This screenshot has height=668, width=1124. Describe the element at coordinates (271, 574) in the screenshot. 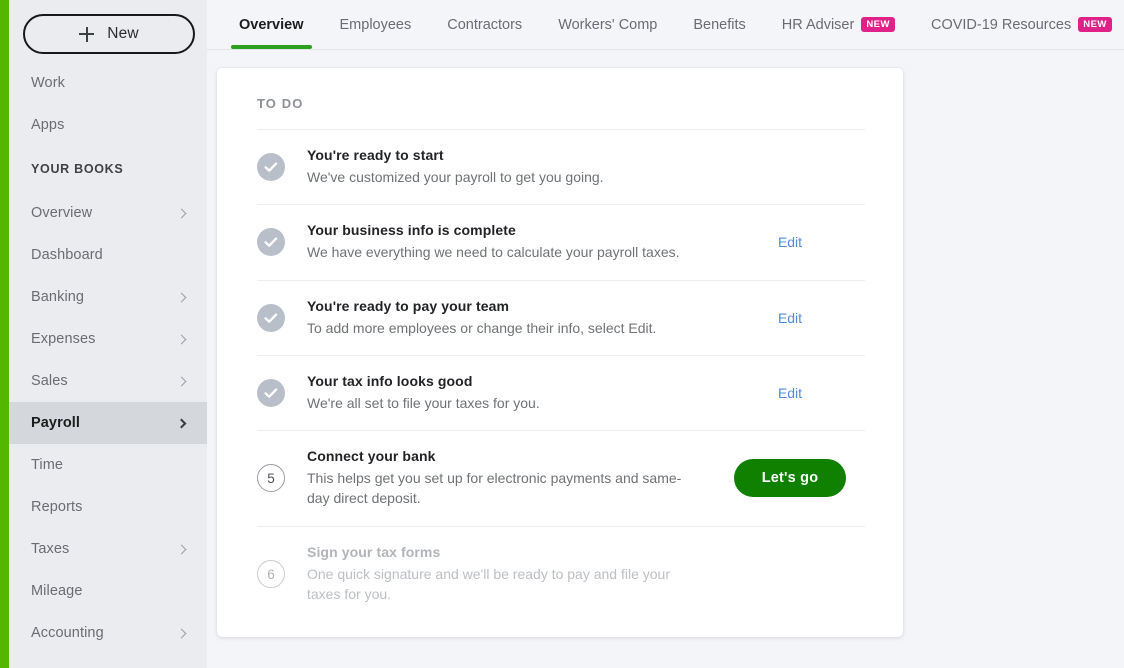

I see `step-number-badge: 6` at that location.